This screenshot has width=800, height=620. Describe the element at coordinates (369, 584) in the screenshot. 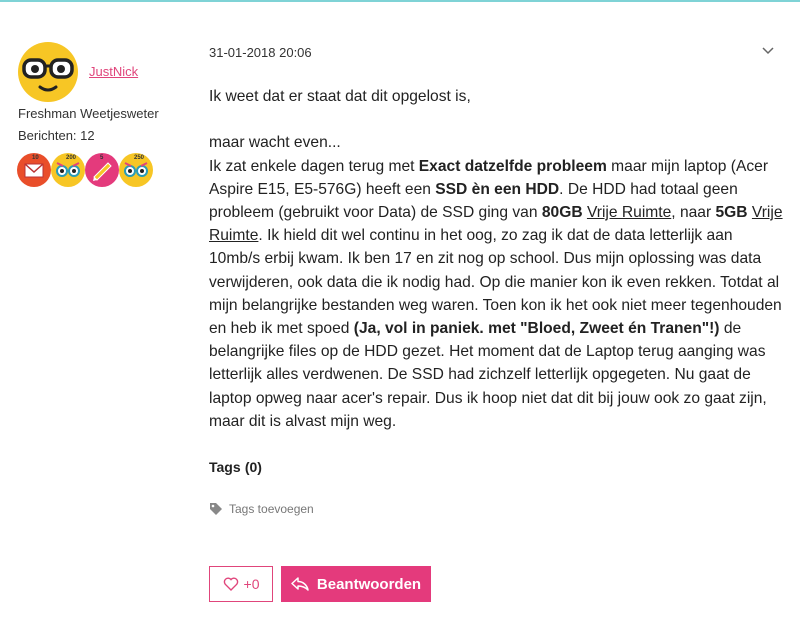

I see `reply-label: Beantwoorden` at that location.